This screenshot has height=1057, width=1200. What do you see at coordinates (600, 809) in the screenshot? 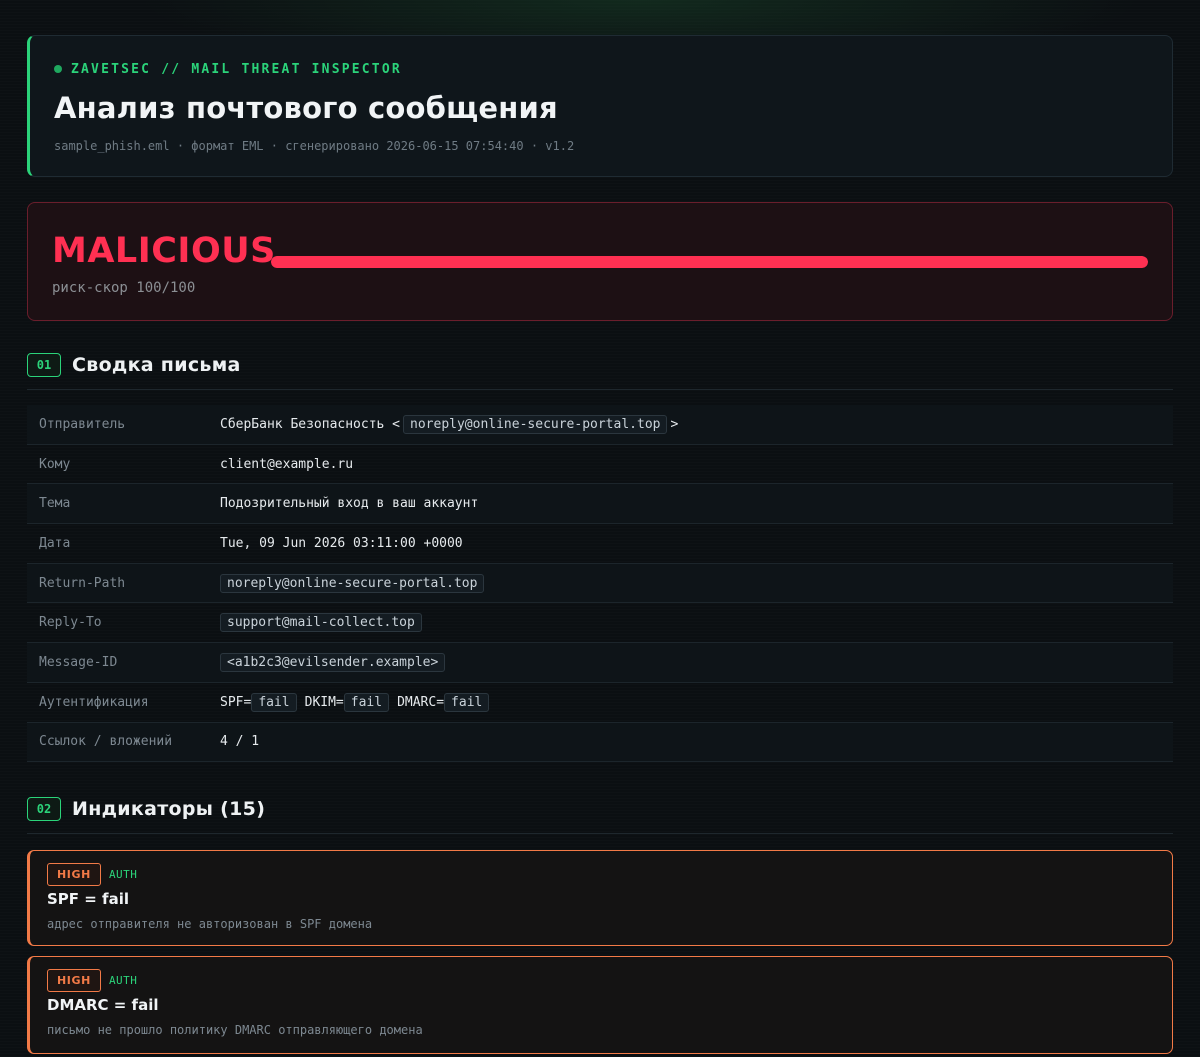
I see `indicators-heading: 02 Индикаторы (15)` at bounding box center [600, 809].